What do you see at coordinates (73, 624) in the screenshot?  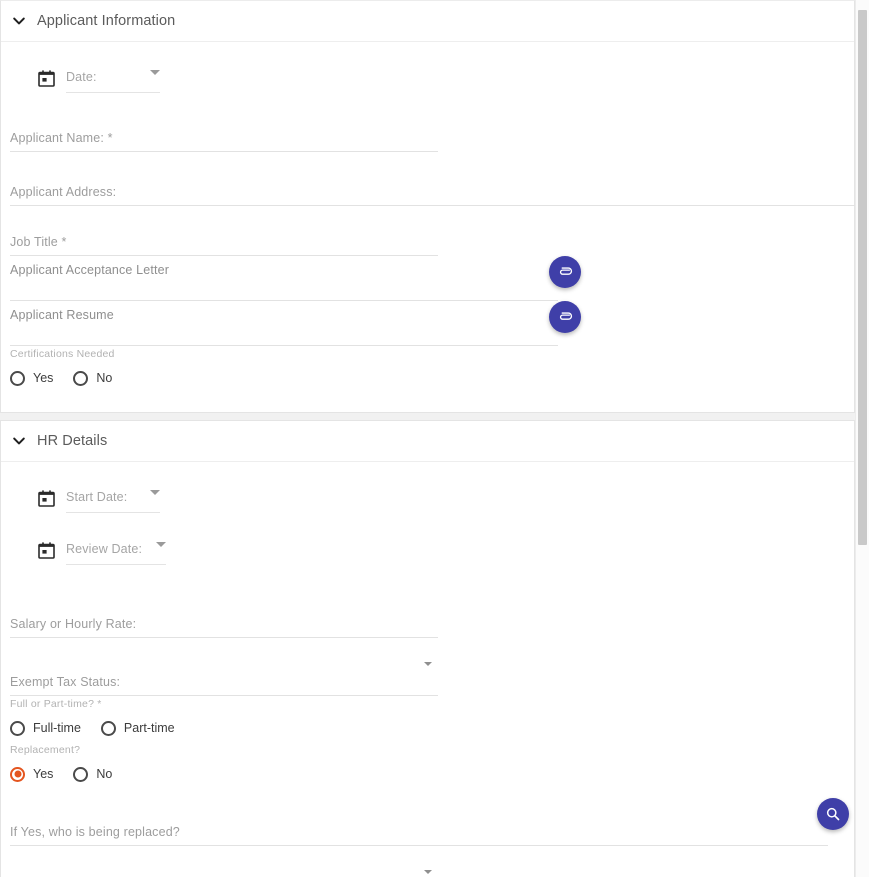 I see `field-label: Salary or Hourly Rate:` at bounding box center [73, 624].